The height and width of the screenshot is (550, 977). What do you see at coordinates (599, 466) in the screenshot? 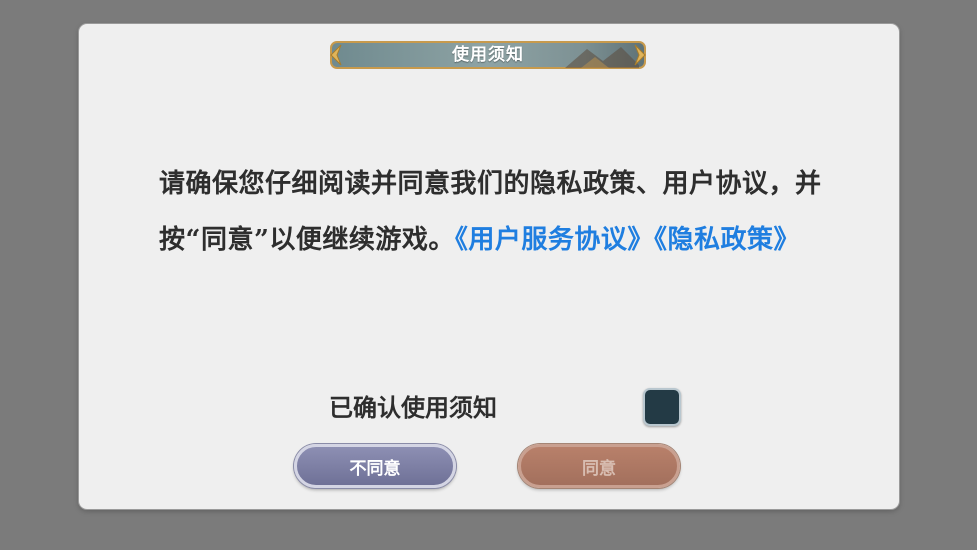
I see `agree-button: 同意` at bounding box center [599, 466].